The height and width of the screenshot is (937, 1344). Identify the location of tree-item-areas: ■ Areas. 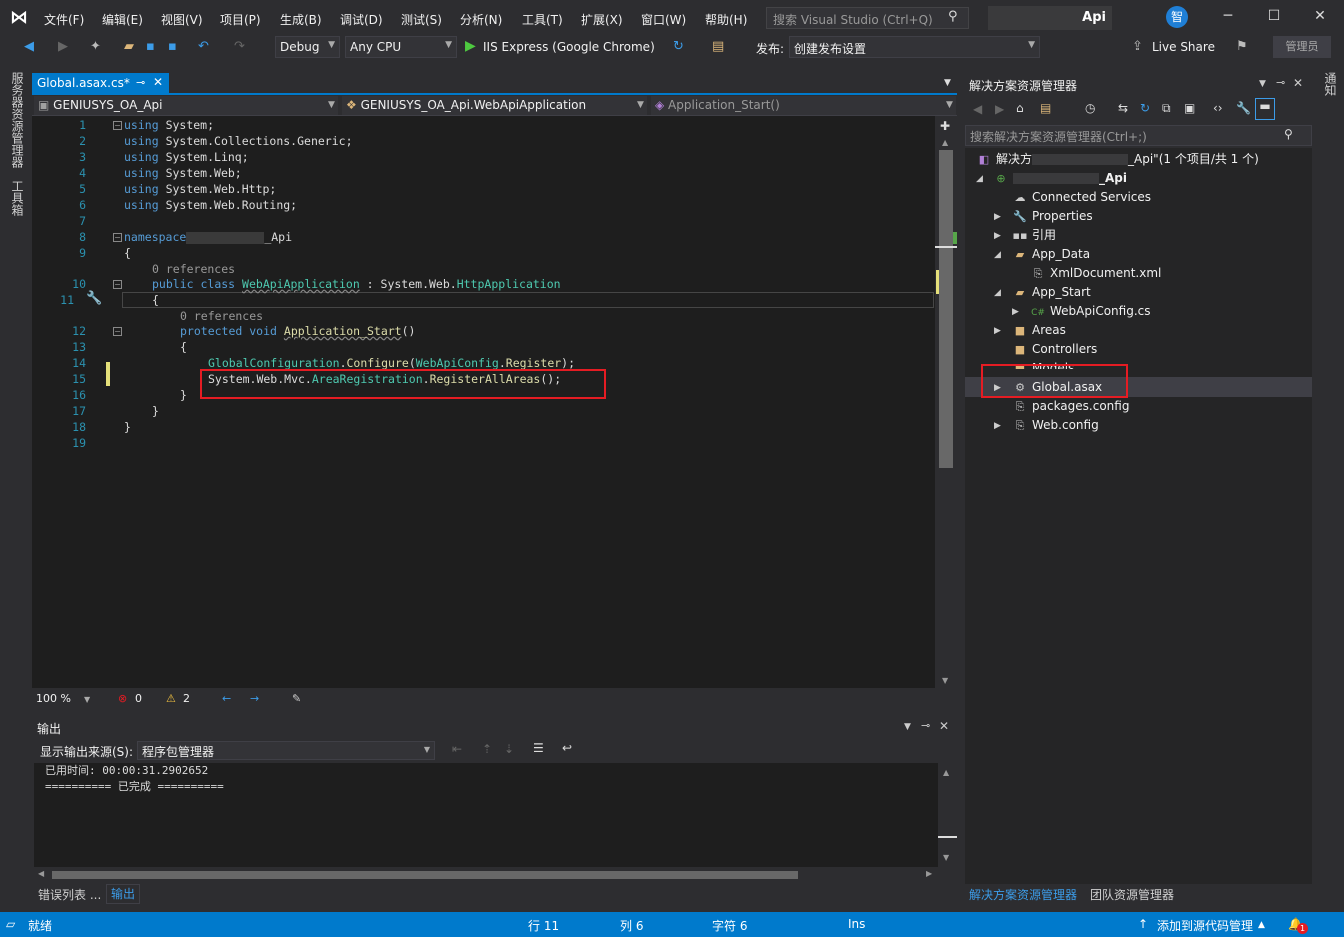
(1039, 330).